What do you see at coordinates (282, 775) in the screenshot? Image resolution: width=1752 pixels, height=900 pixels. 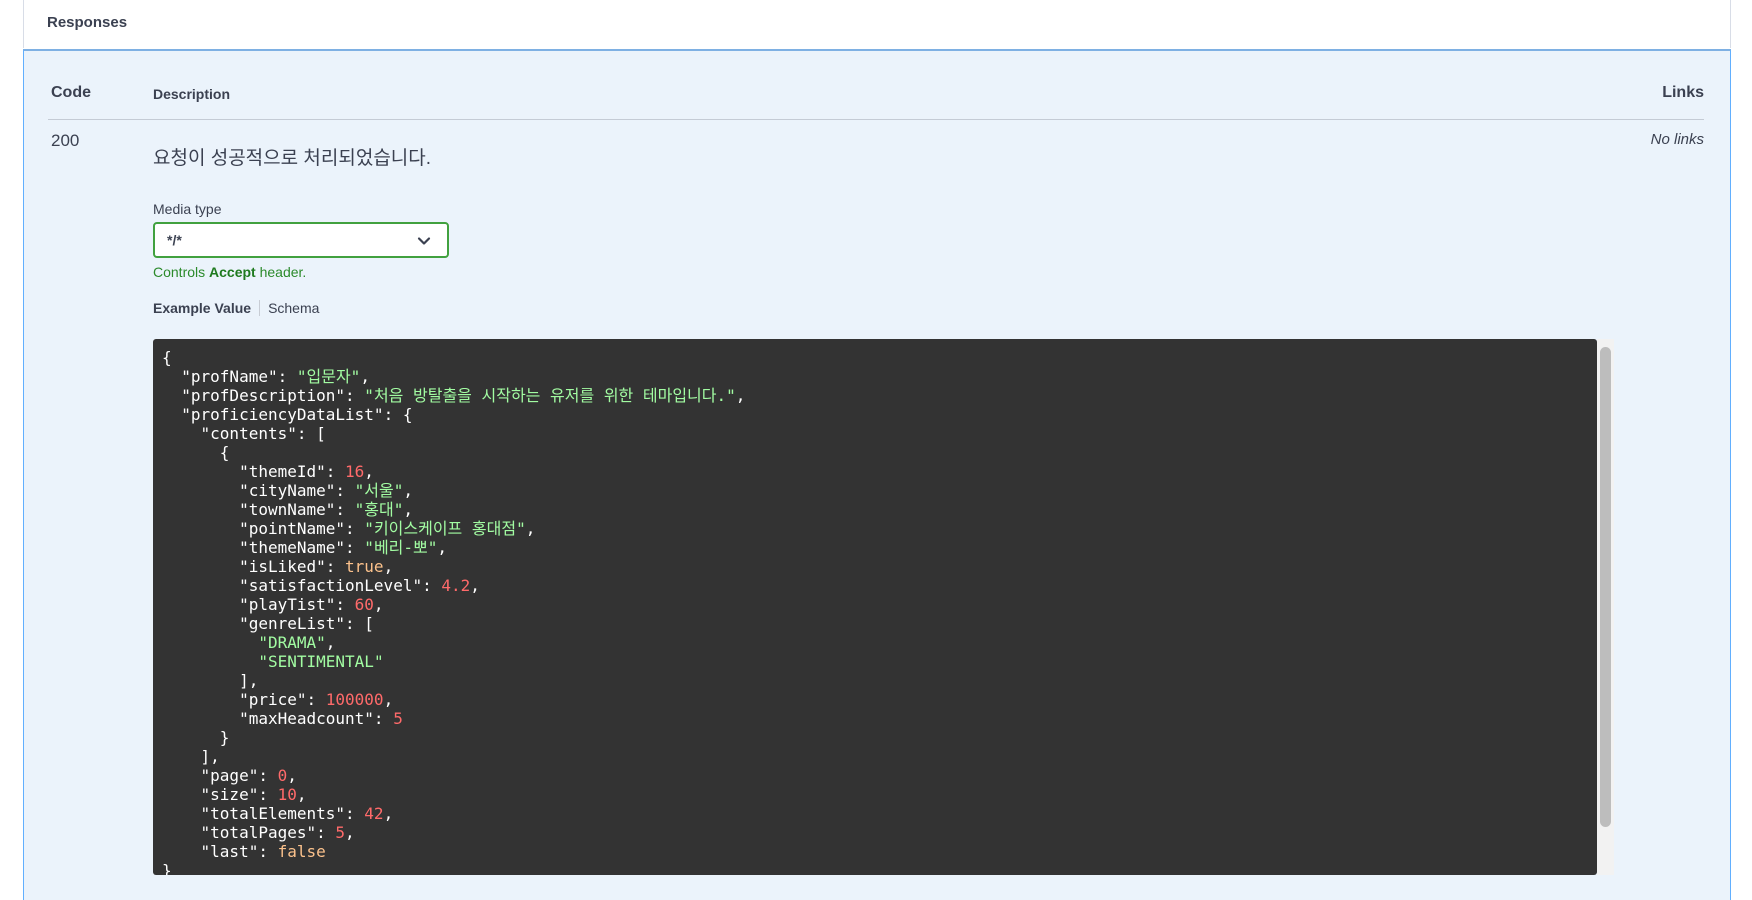 I see `val-page: 0` at bounding box center [282, 775].